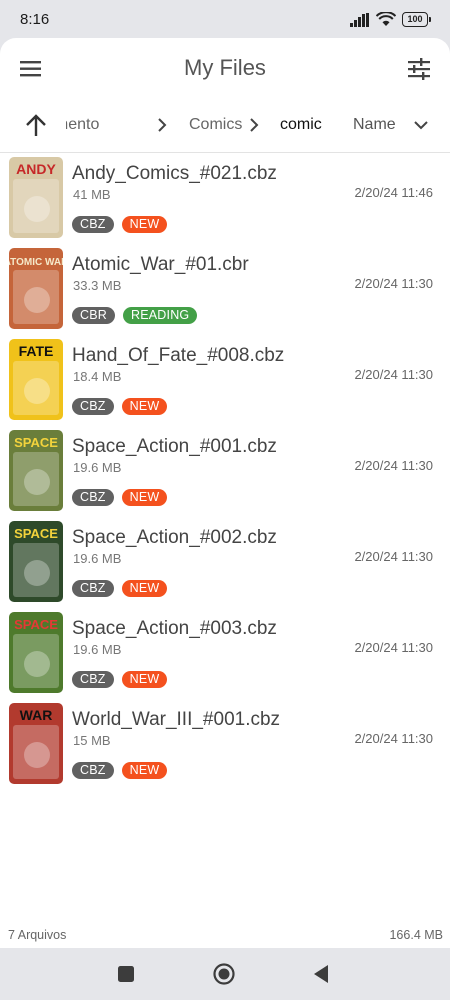  I want to click on breadcrumb-item-comics: Comics, so click(215, 125).